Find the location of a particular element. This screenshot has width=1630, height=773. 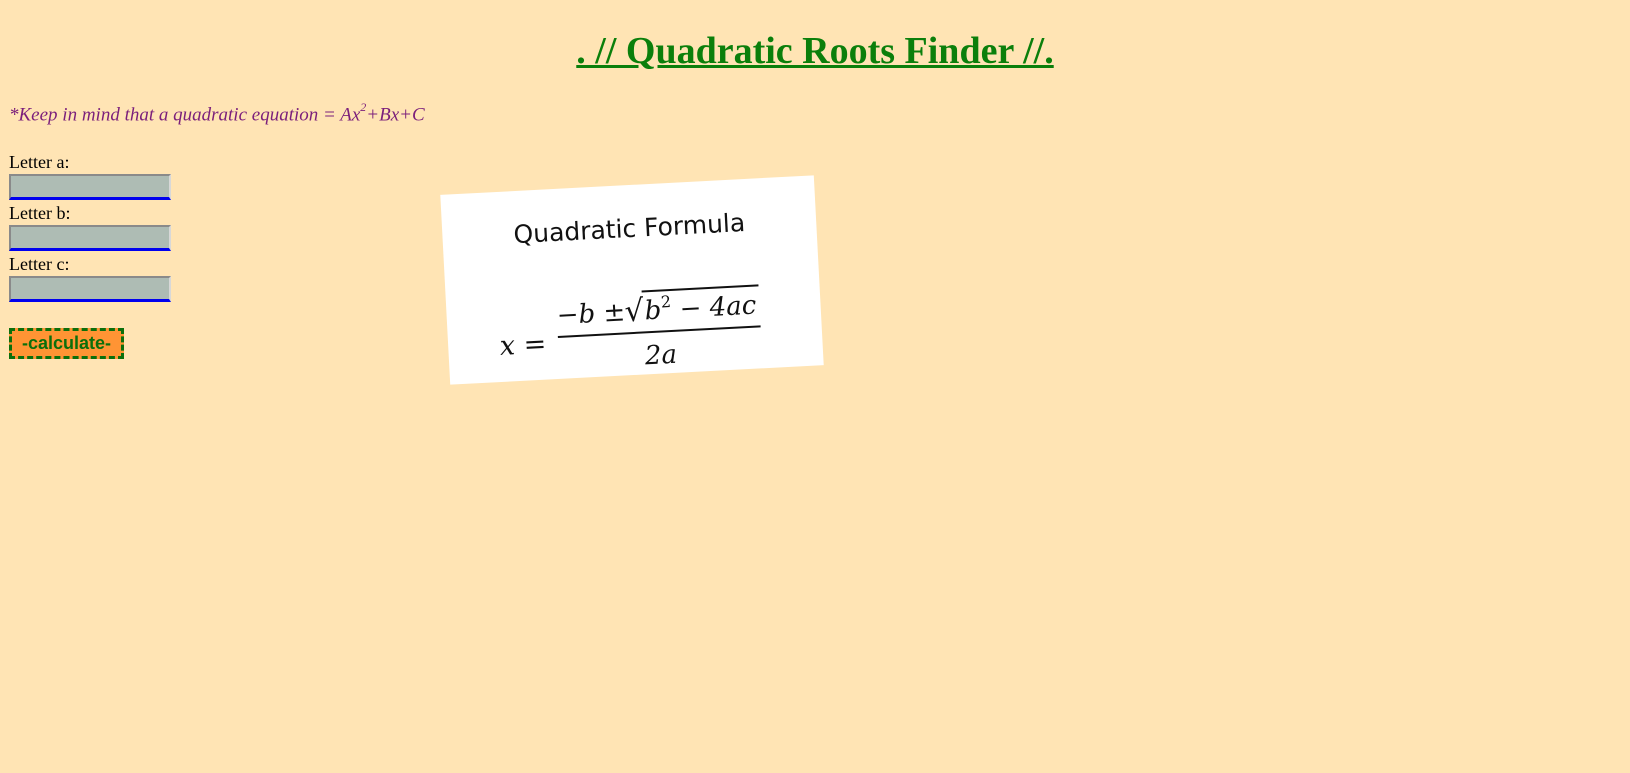

formula-radicand: b2 − 4ac is located at coordinates (701, 307).